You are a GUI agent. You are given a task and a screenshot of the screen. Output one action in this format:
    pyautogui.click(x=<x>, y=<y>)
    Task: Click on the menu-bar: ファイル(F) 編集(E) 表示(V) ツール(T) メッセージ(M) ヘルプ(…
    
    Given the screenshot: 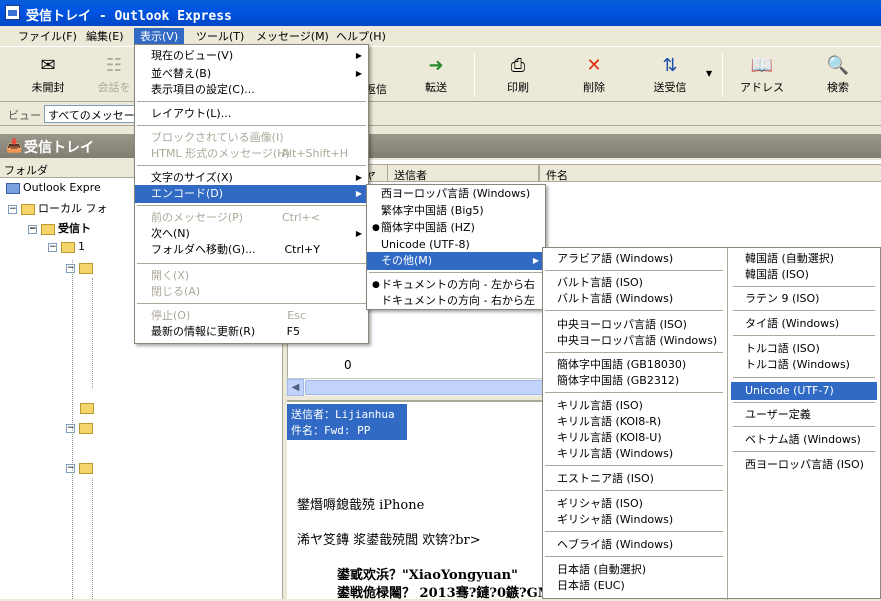 What is the action you would take?
    pyautogui.click(x=440, y=36)
    